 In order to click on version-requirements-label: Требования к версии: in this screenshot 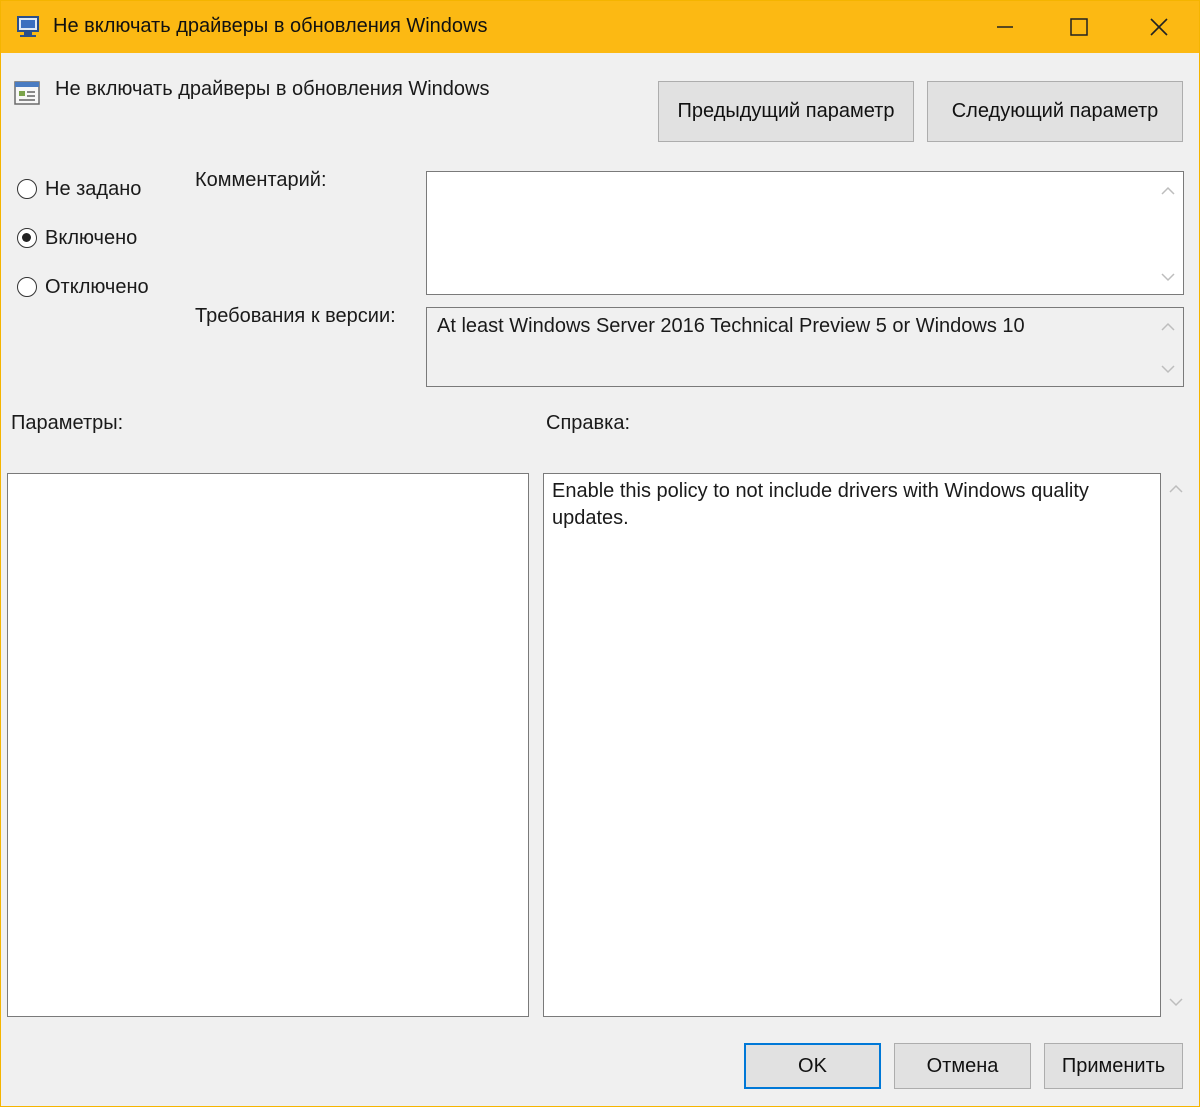, I will do `click(295, 316)`.